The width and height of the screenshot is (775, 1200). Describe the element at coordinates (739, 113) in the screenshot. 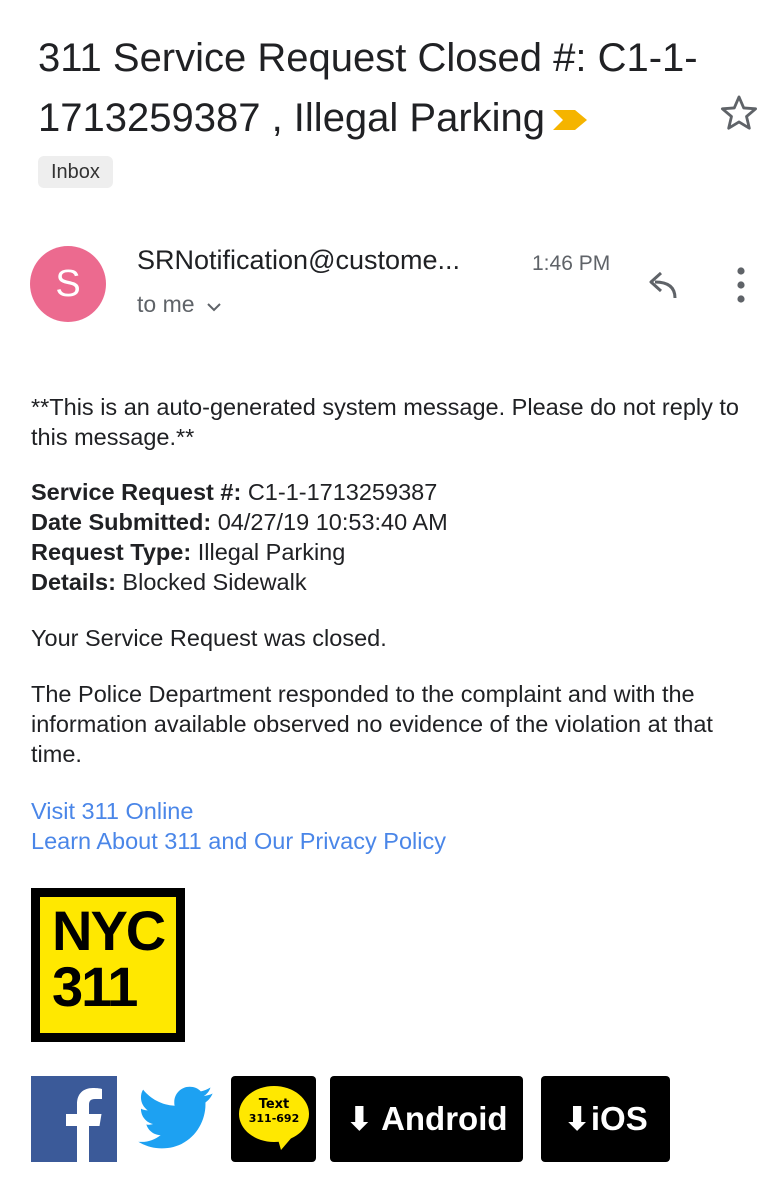

I see `star-icon` at that location.